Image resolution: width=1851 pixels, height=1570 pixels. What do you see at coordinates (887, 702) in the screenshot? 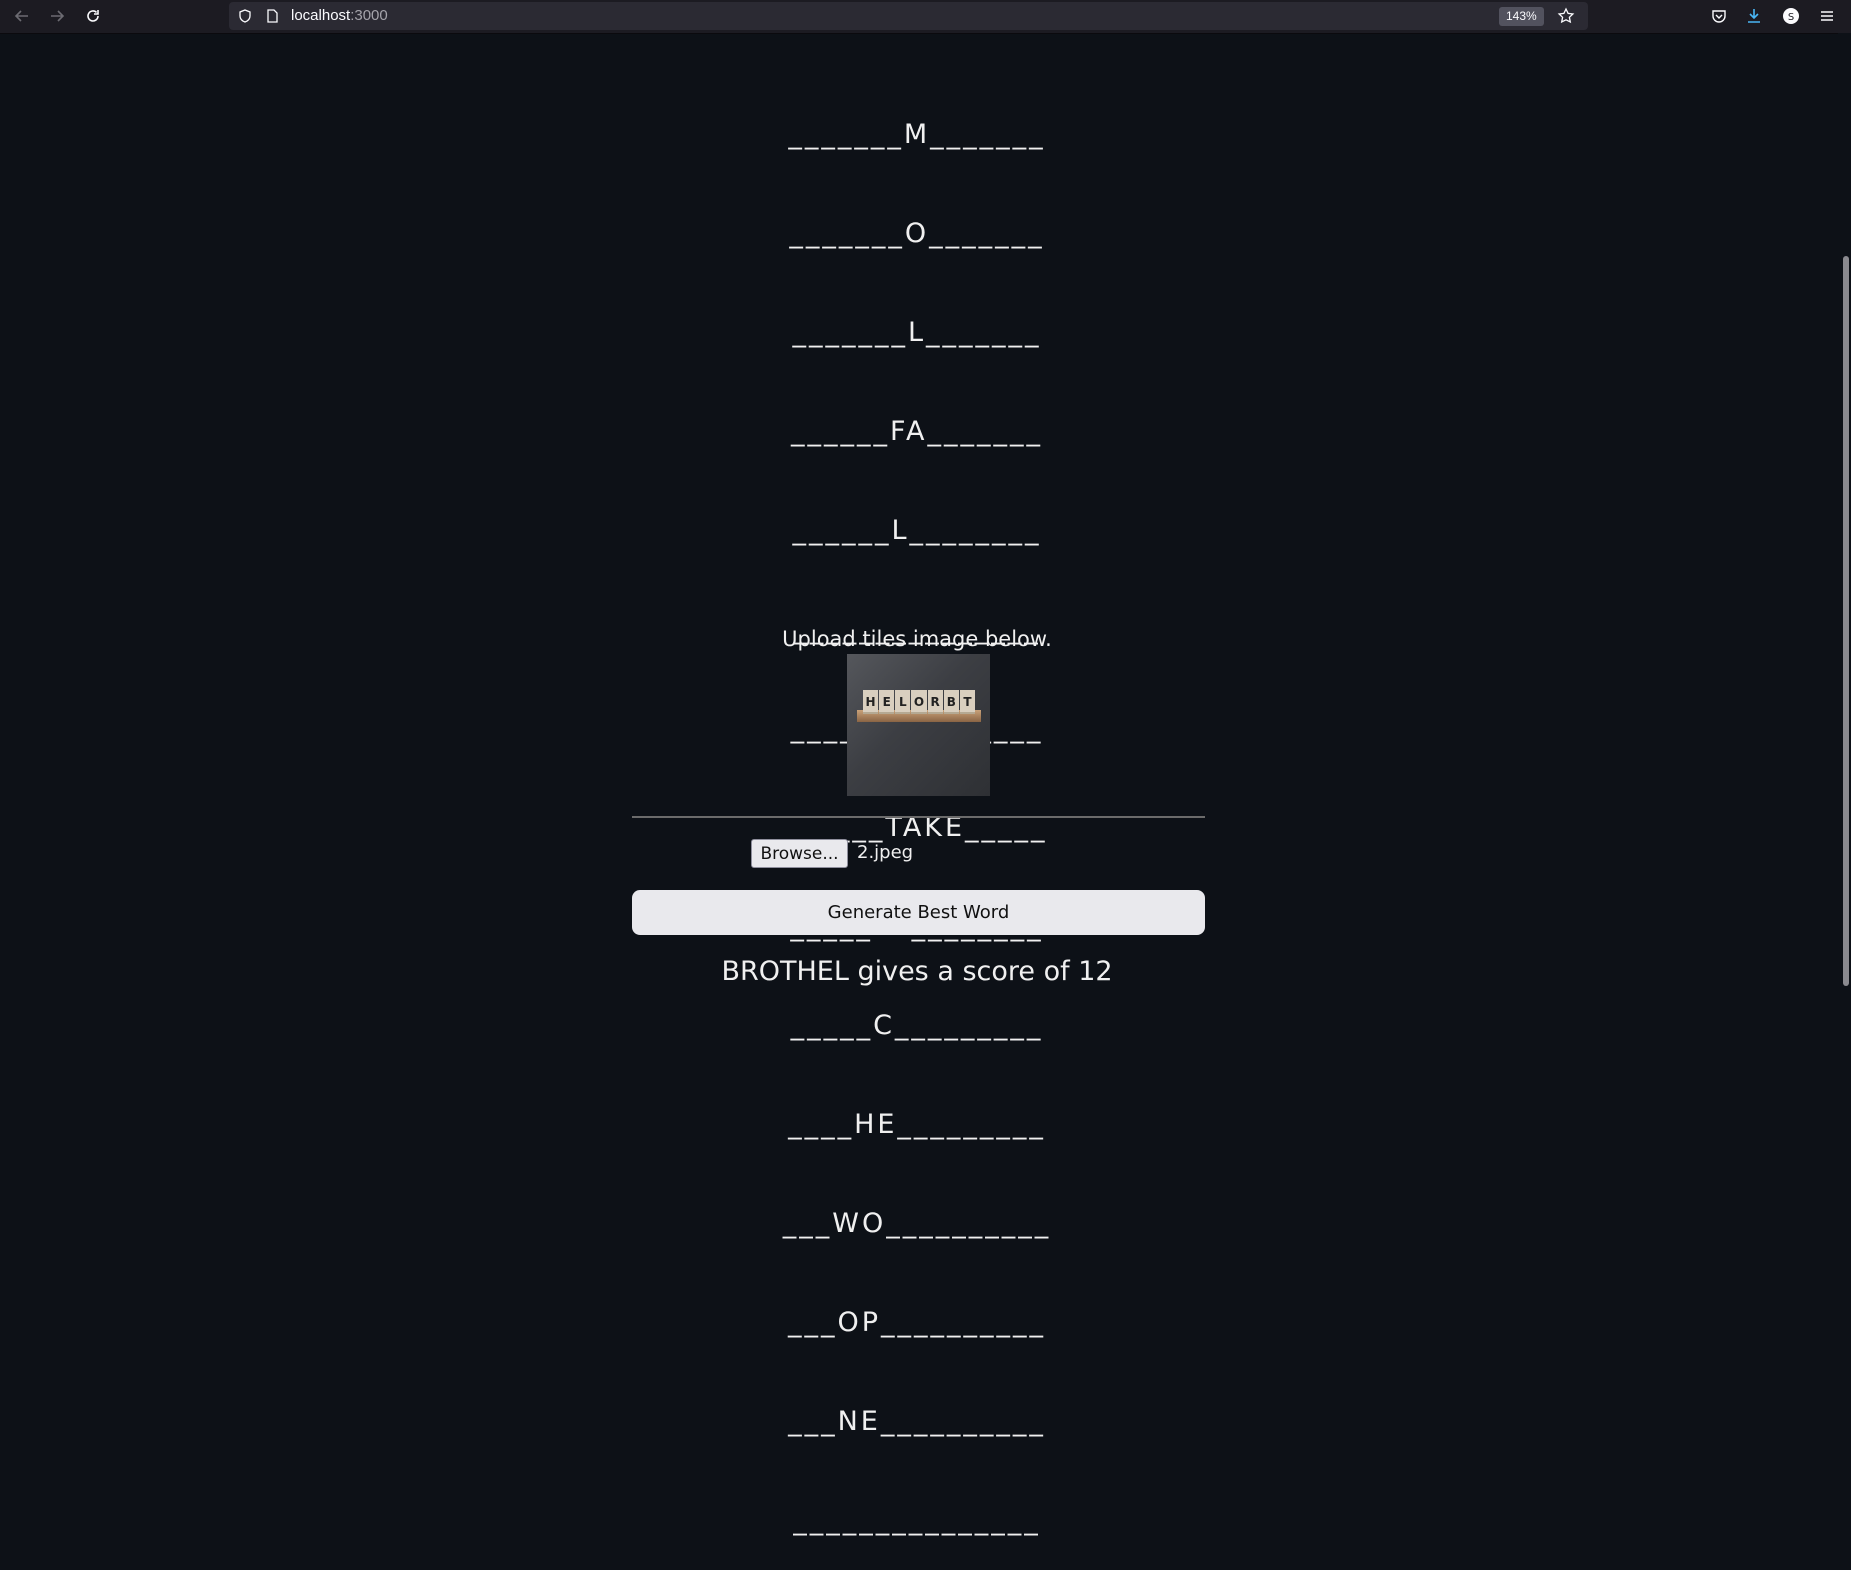
I see `letter-tile: E` at bounding box center [887, 702].